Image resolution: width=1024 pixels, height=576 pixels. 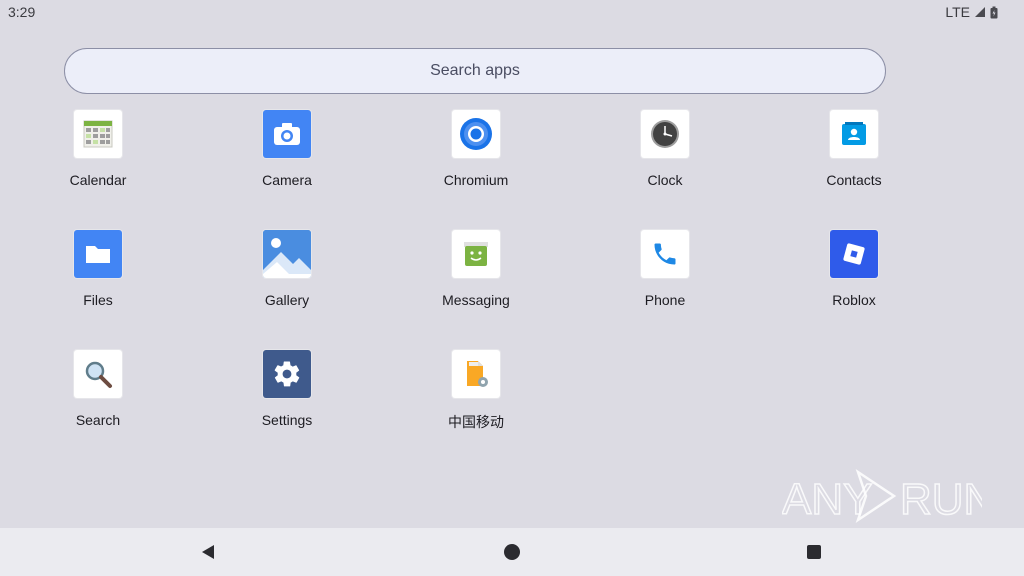 What do you see at coordinates (888, 496) in the screenshot?
I see `anyrun-watermark: ANY RUN` at bounding box center [888, 496].